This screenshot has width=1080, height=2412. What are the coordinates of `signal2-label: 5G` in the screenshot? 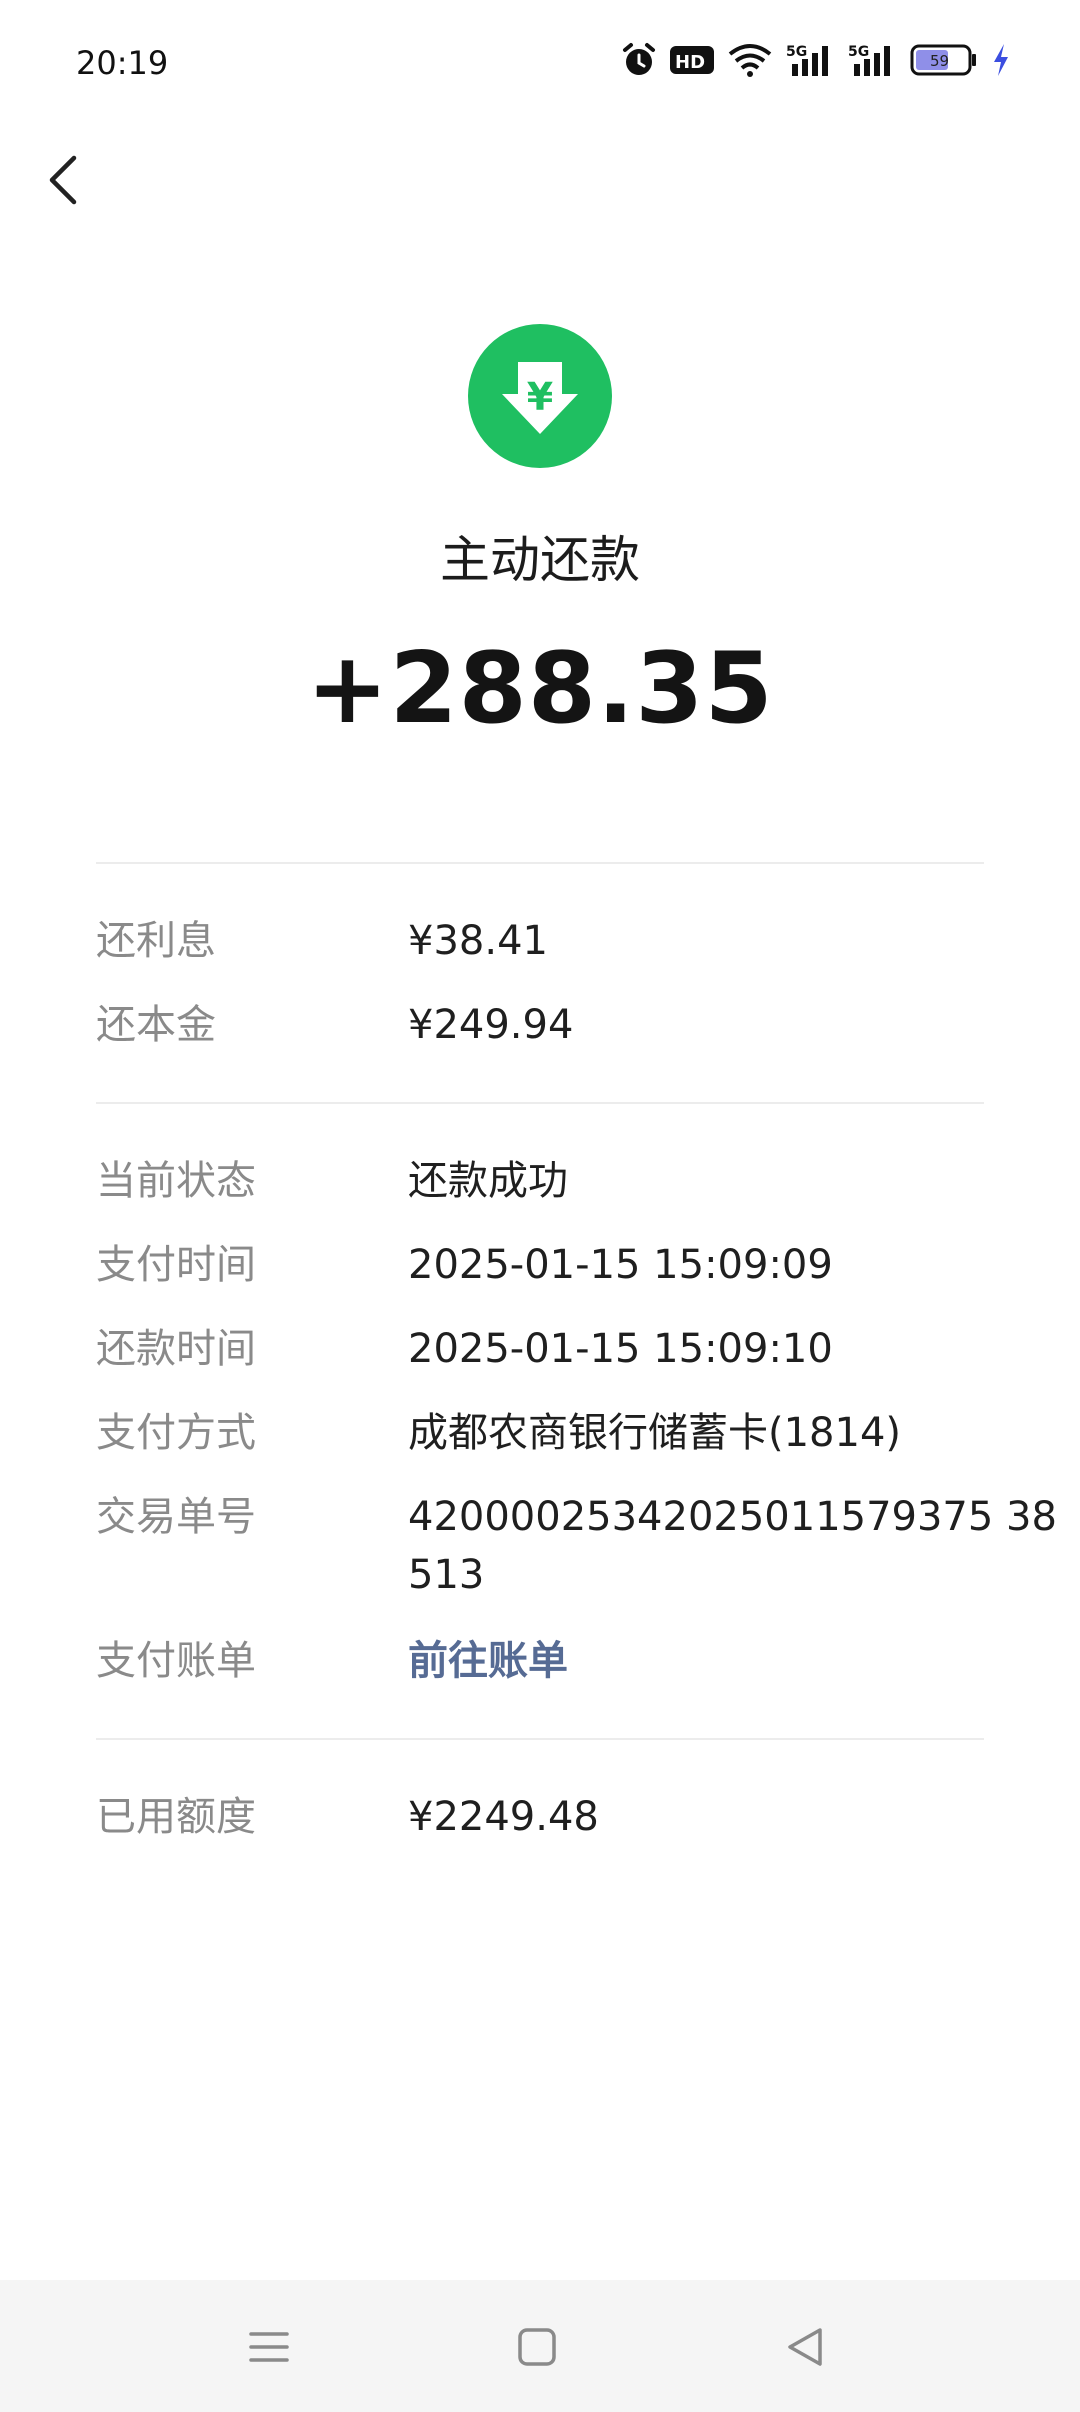 It's located at (858, 52).